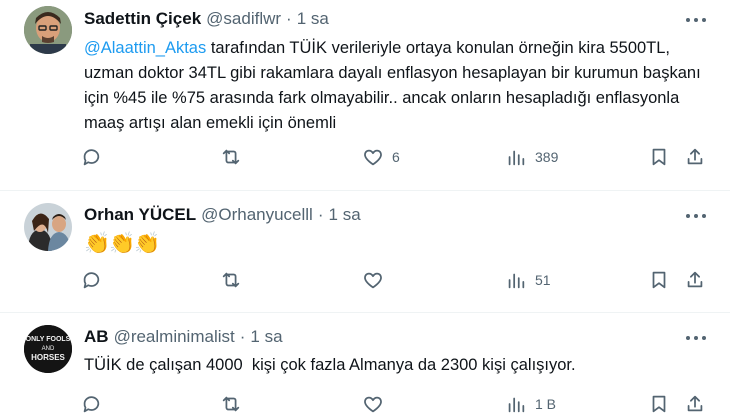 Image resolution: width=730 pixels, height=420 pixels. What do you see at coordinates (543, 280) in the screenshot?
I see `view-count: 51` at bounding box center [543, 280].